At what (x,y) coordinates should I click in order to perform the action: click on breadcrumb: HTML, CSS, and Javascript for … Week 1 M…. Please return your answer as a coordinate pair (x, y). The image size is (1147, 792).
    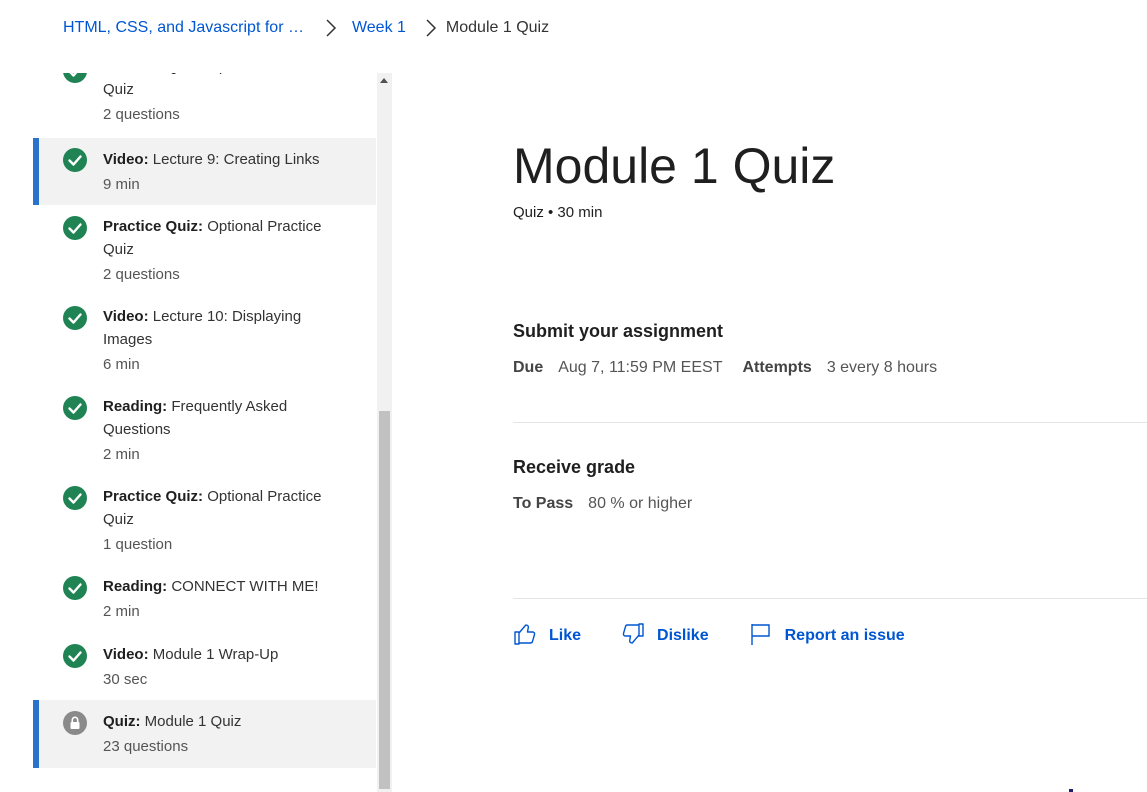
    Looking at the image, I should click on (306, 28).